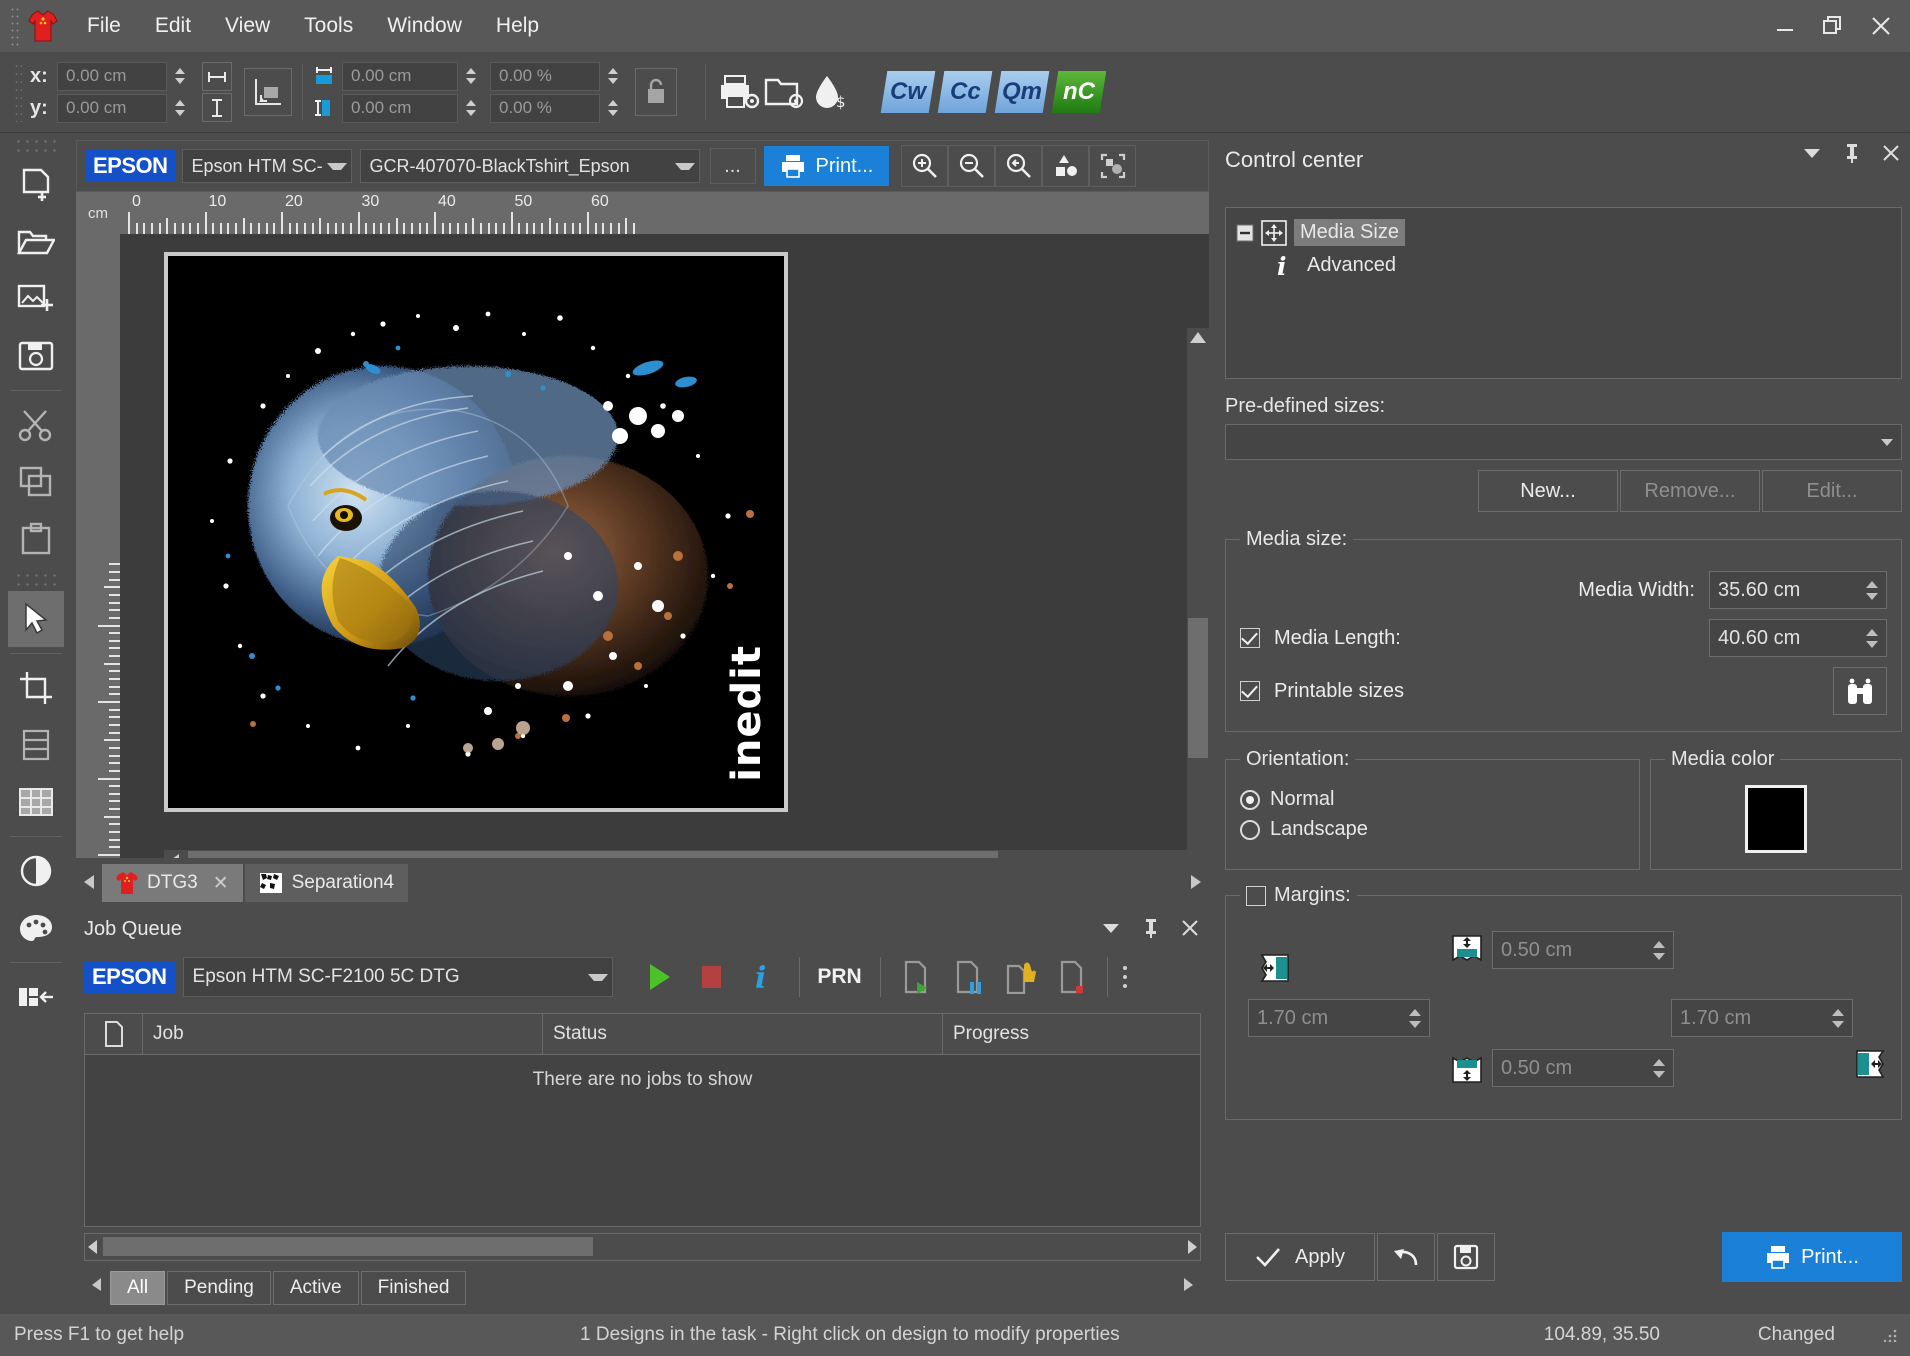 This screenshot has width=1910, height=1356. I want to click on margin-right-stepper, so click(1838, 1018).